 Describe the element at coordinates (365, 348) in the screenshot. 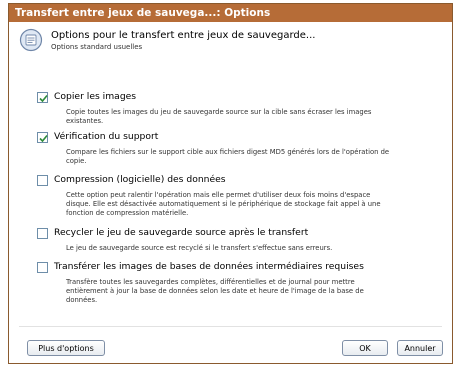

I see `ok-button: OK` at that location.